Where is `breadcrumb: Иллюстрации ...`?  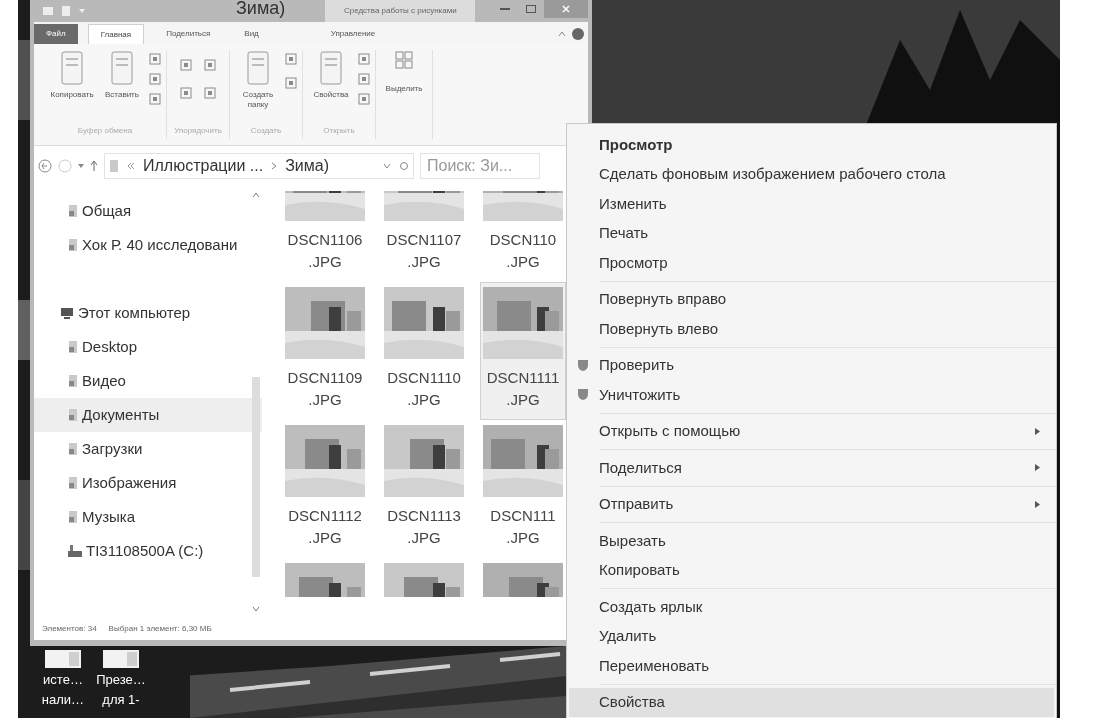 breadcrumb: Иллюстрации ... is located at coordinates (203, 166).